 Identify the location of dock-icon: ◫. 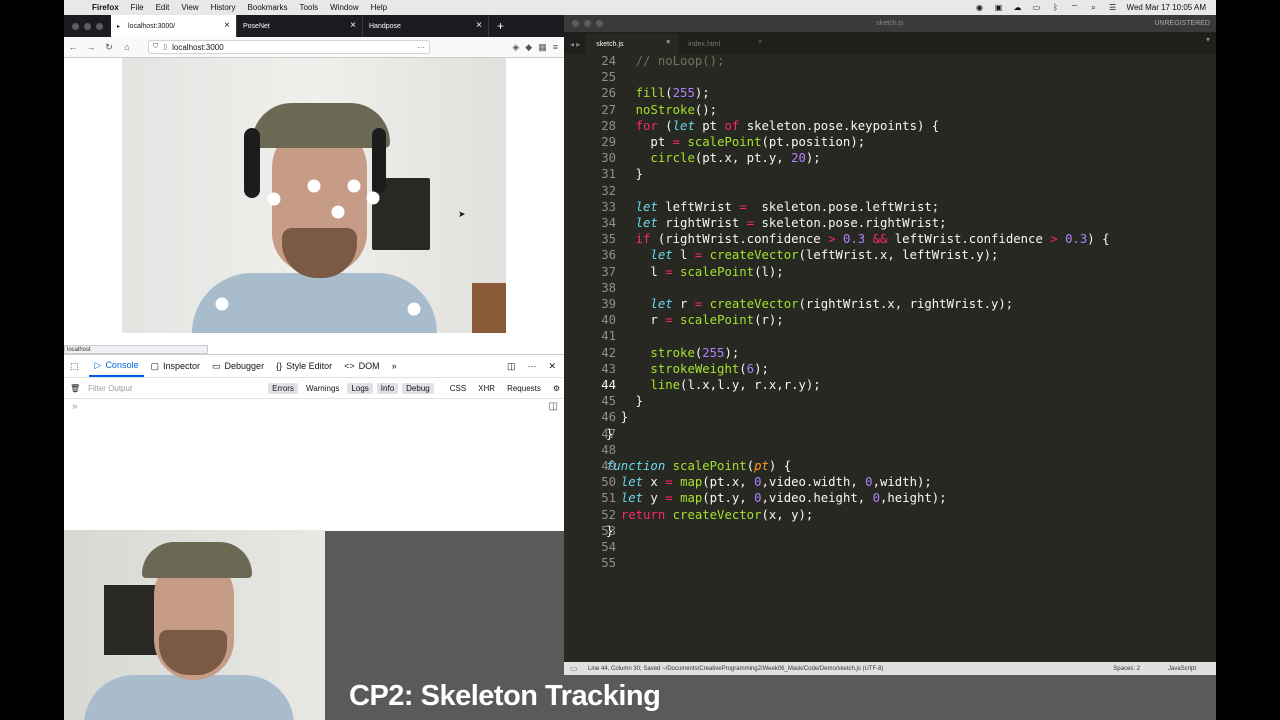
(511, 366).